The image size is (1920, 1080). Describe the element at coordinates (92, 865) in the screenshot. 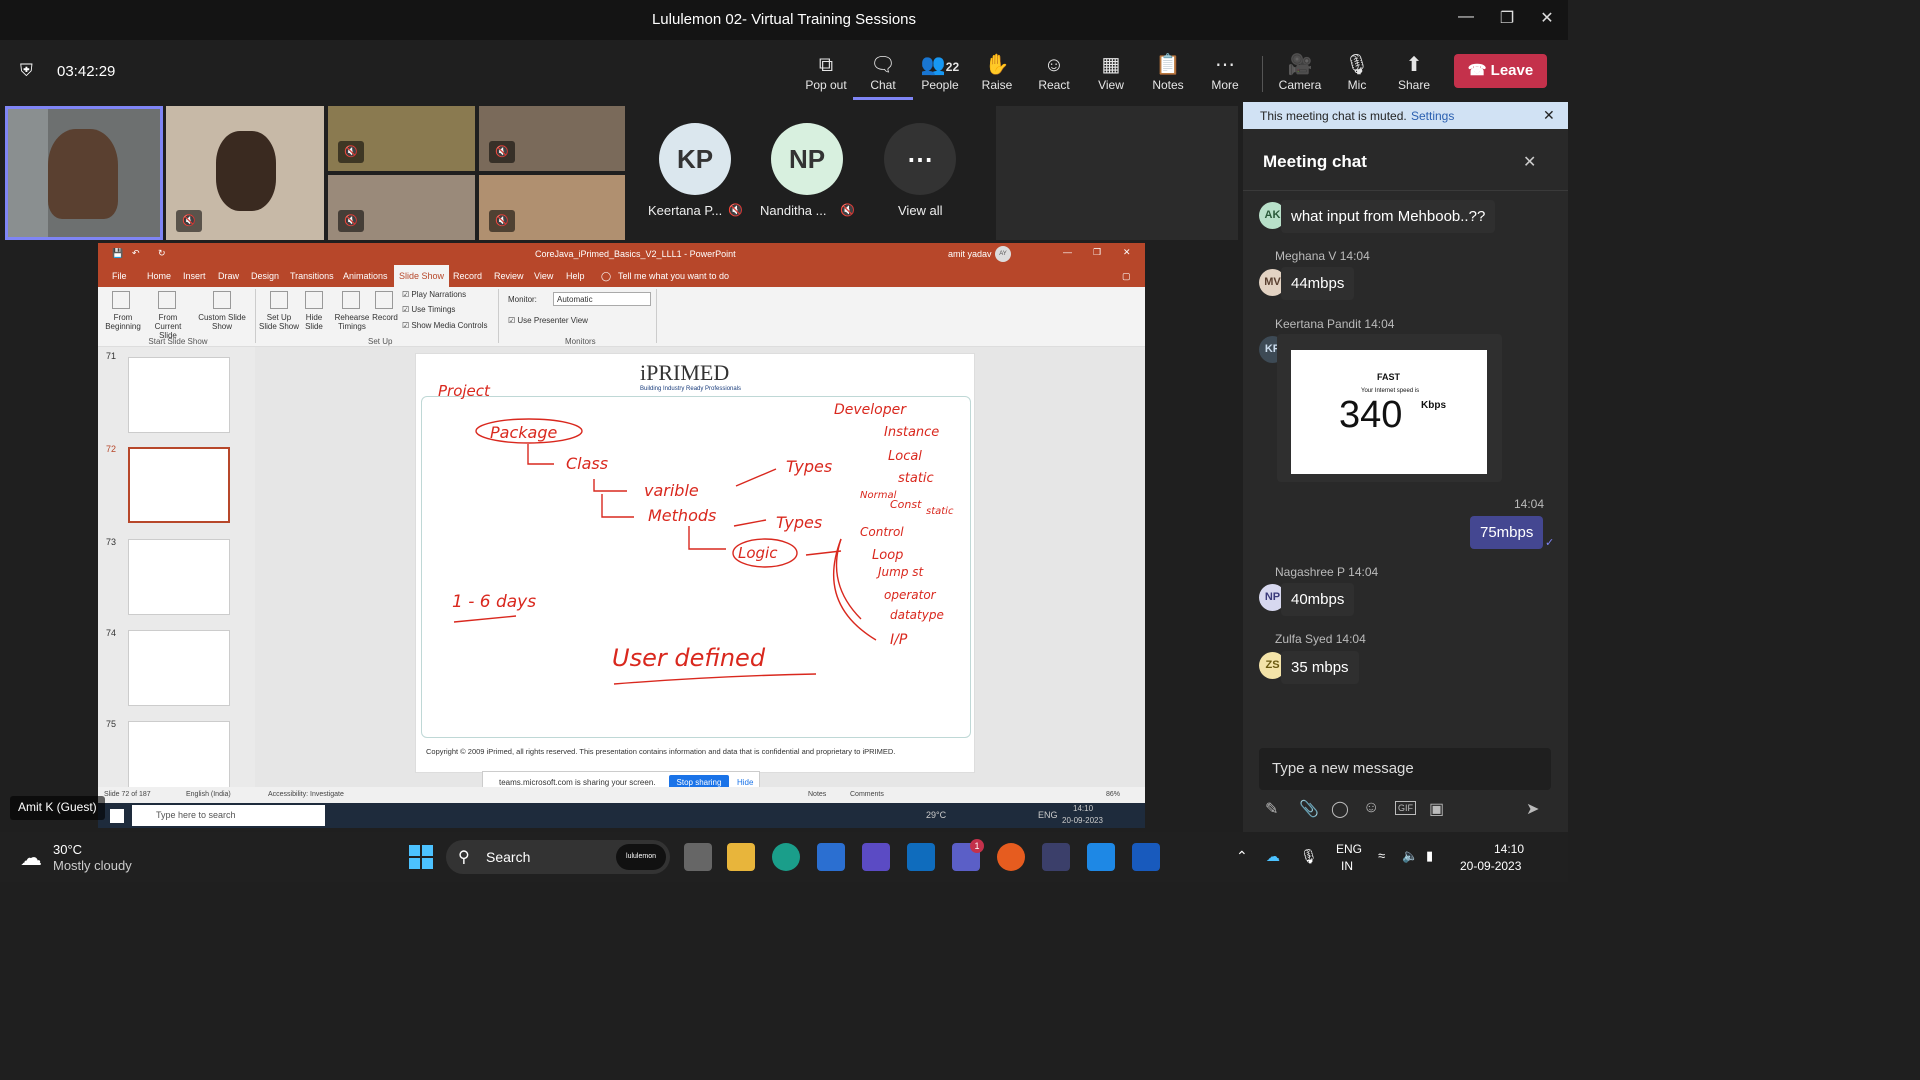

I see `weather-desc: Mostly cloudy` at that location.